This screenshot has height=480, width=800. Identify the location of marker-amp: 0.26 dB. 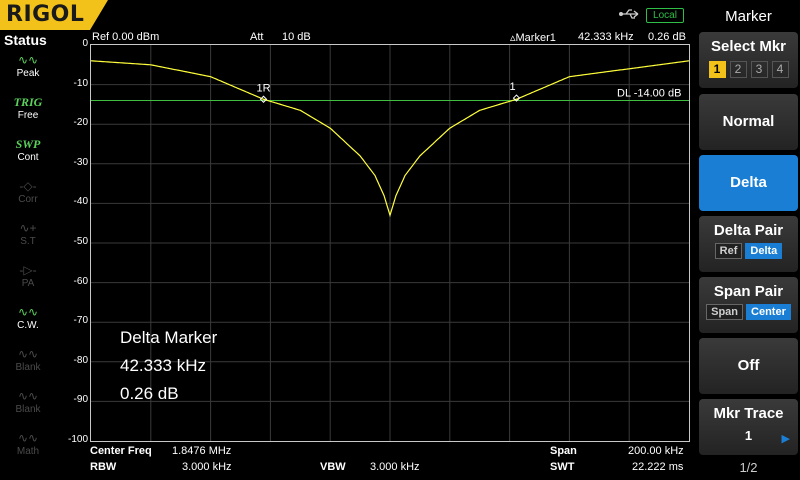
(667, 37).